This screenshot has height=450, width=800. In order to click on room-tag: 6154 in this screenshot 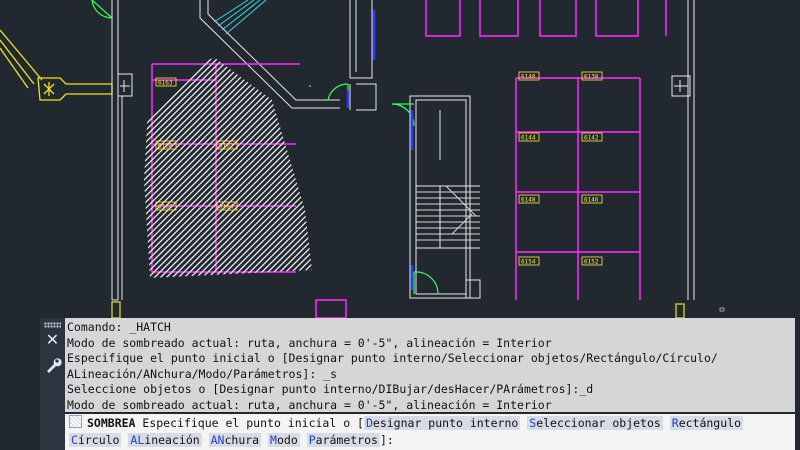, I will do `click(529, 261)`.